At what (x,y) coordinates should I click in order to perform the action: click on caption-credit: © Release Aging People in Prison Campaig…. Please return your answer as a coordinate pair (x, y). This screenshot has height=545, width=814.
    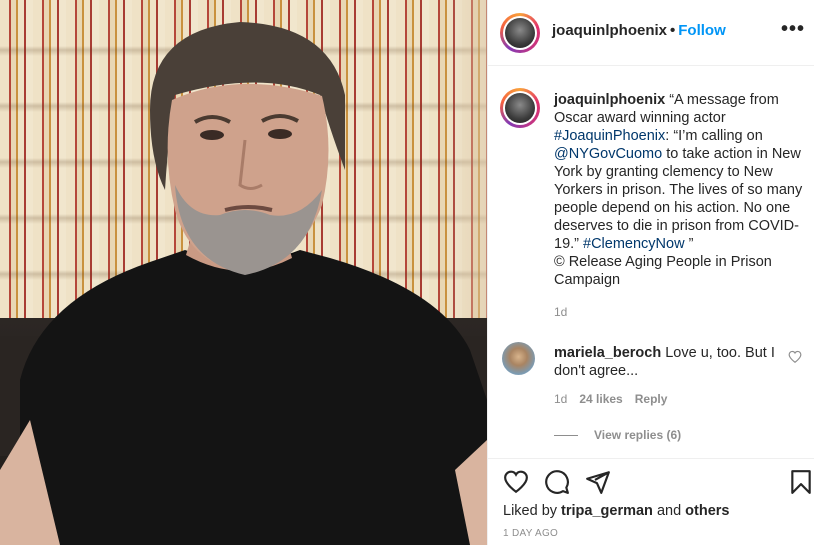
    Looking at the image, I should click on (663, 271).